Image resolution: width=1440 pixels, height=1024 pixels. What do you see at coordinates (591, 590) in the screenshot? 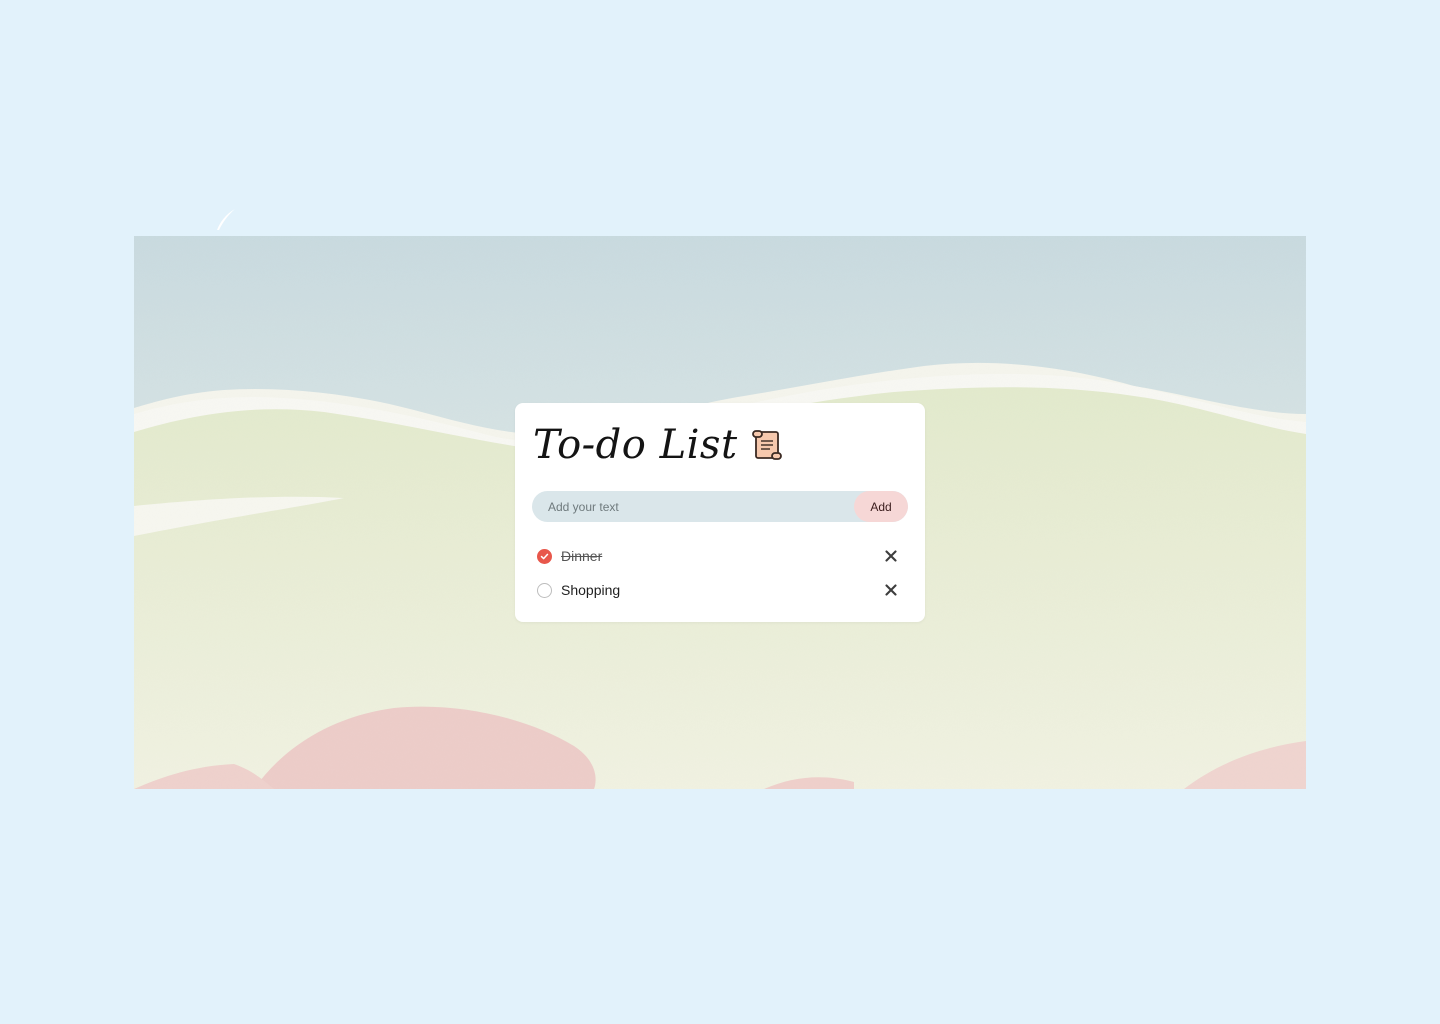
I see `task-label: Shopping` at bounding box center [591, 590].